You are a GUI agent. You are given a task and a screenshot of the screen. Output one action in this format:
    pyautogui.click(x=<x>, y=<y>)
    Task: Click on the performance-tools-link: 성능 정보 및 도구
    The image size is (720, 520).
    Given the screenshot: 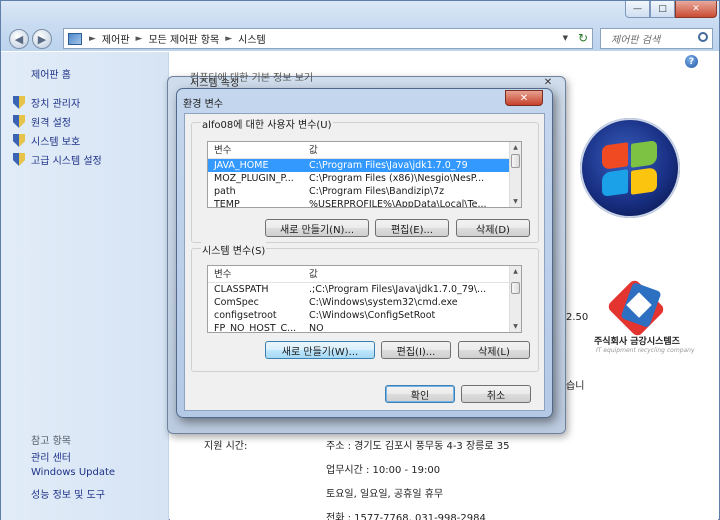 What is the action you would take?
    pyautogui.click(x=68, y=493)
    